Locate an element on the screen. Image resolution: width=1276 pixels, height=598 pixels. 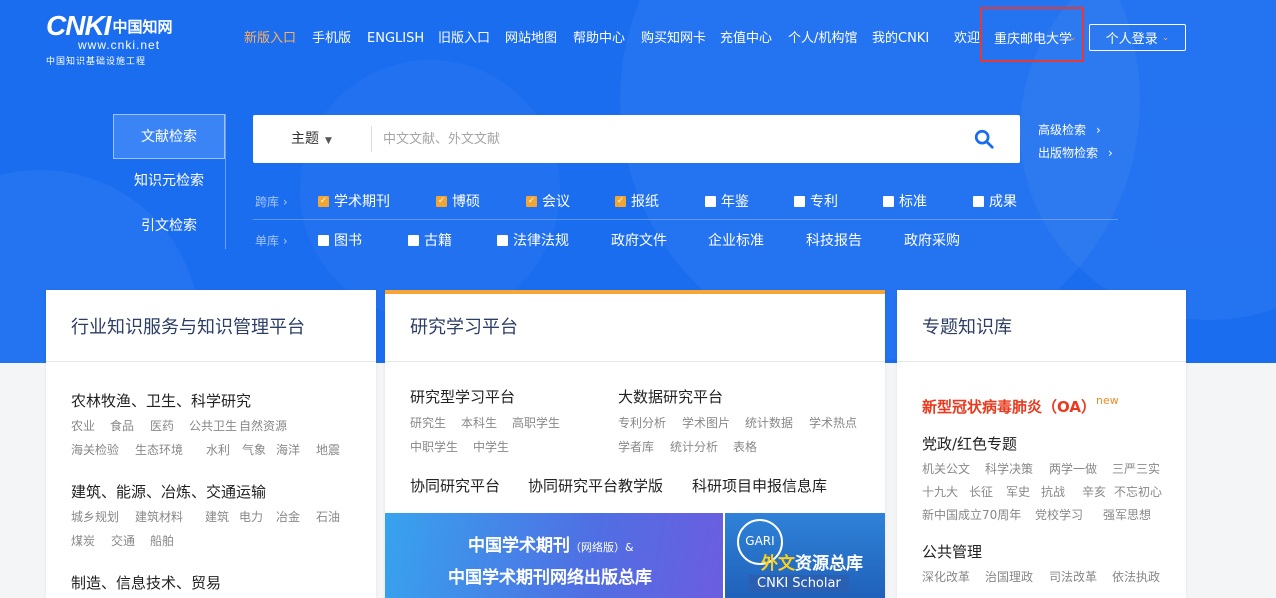
topic-sub-link: 依法执政 is located at coordinates (1136, 576).